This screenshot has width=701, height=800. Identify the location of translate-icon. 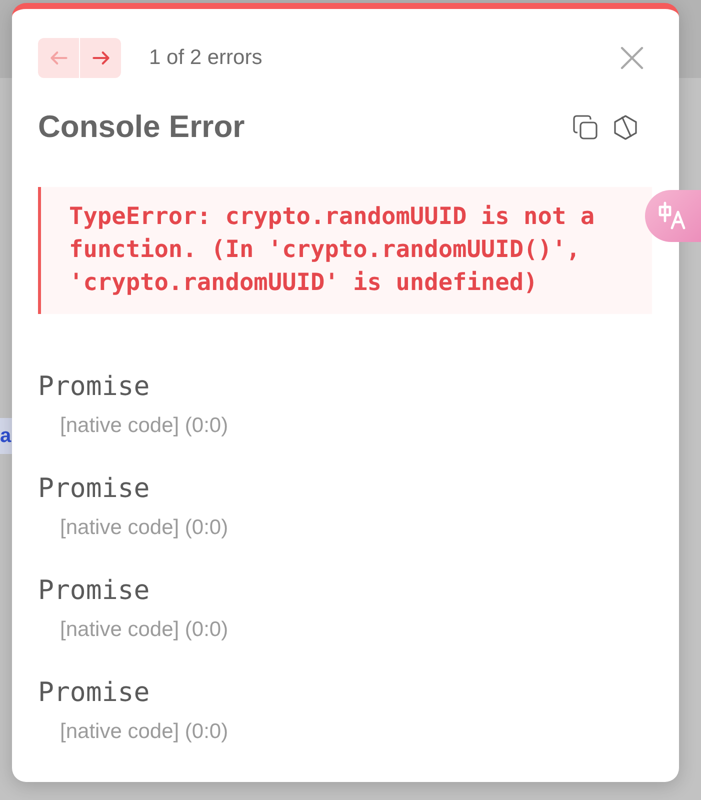
(672, 216).